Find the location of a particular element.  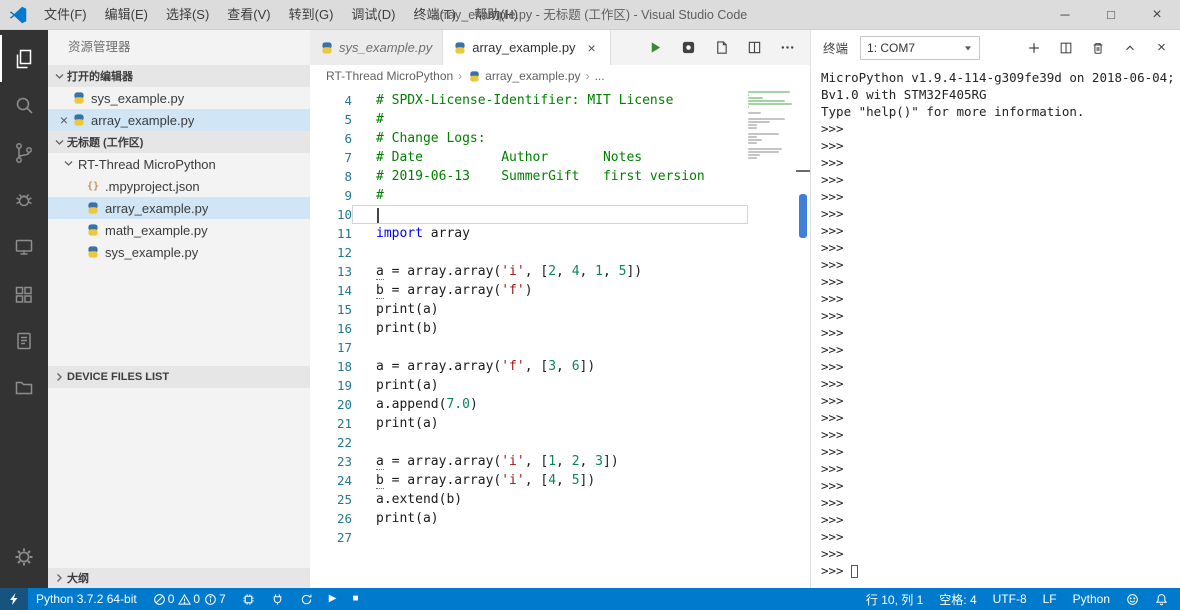

remote-indicator is located at coordinates (14, 599).